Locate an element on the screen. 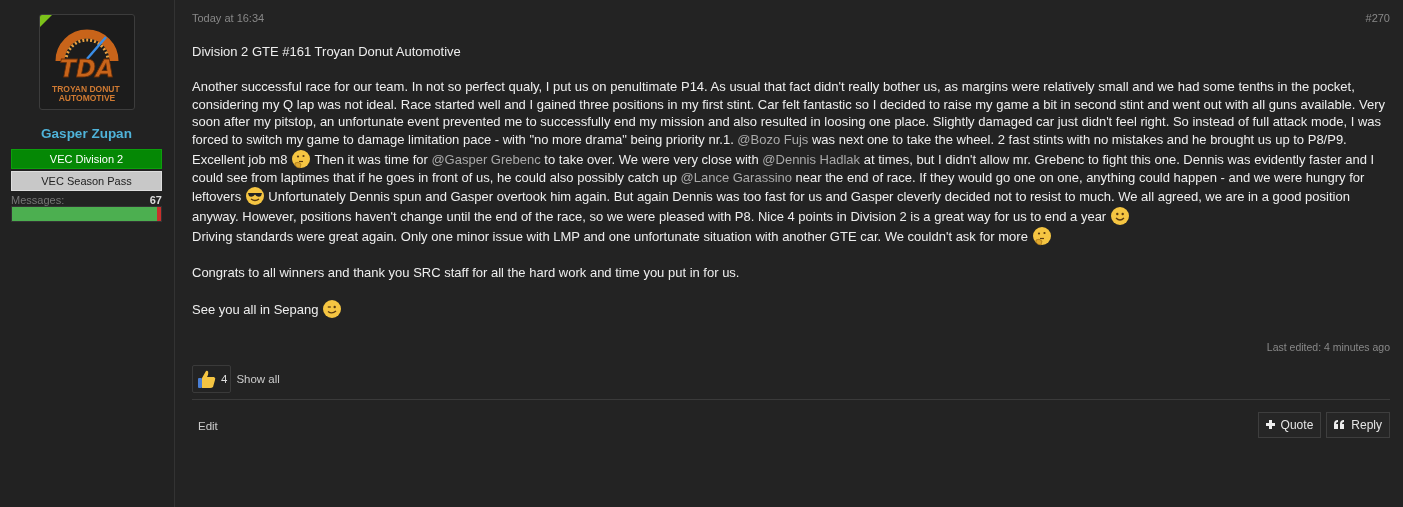  last-edited-text: Last edited: 4 minutes ago is located at coordinates (1328, 346).